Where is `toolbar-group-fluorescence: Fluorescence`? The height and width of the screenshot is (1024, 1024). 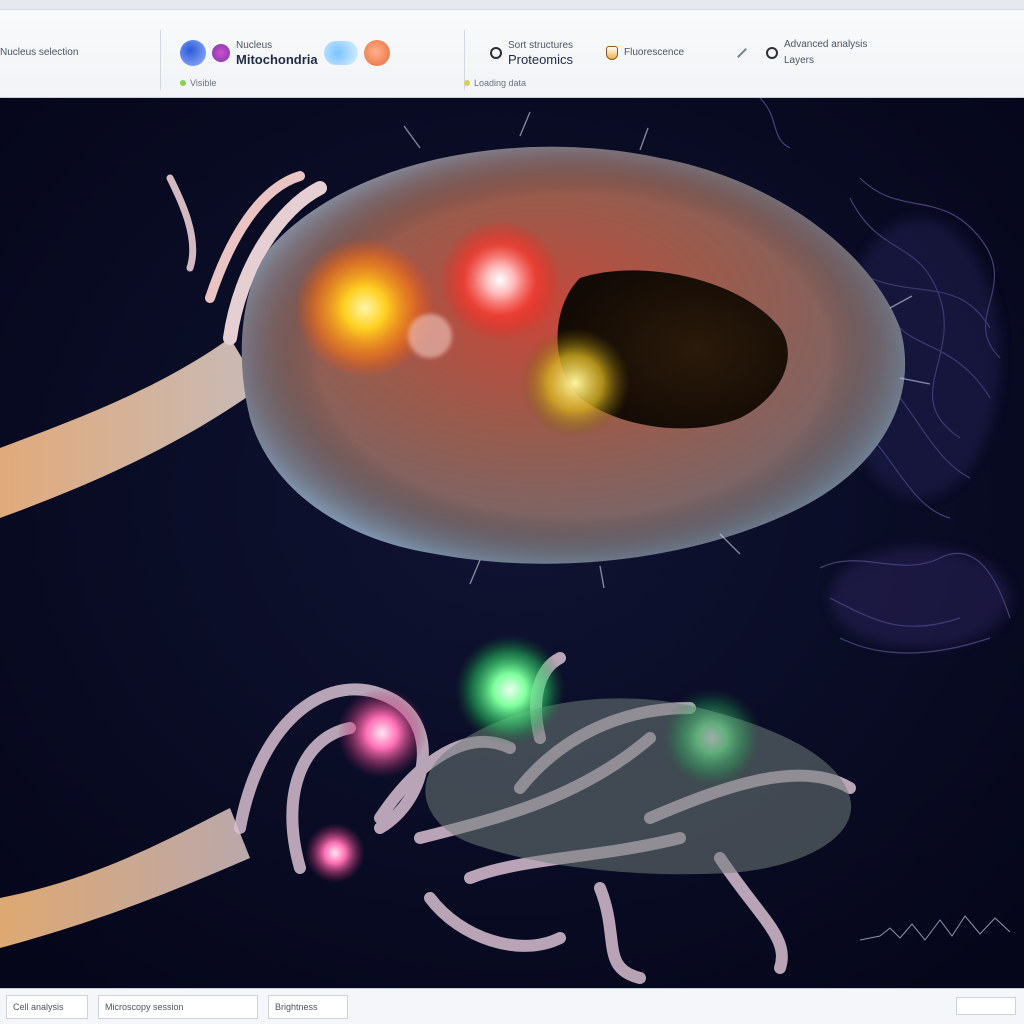 toolbar-group-fluorescence: Fluorescence is located at coordinates (645, 53).